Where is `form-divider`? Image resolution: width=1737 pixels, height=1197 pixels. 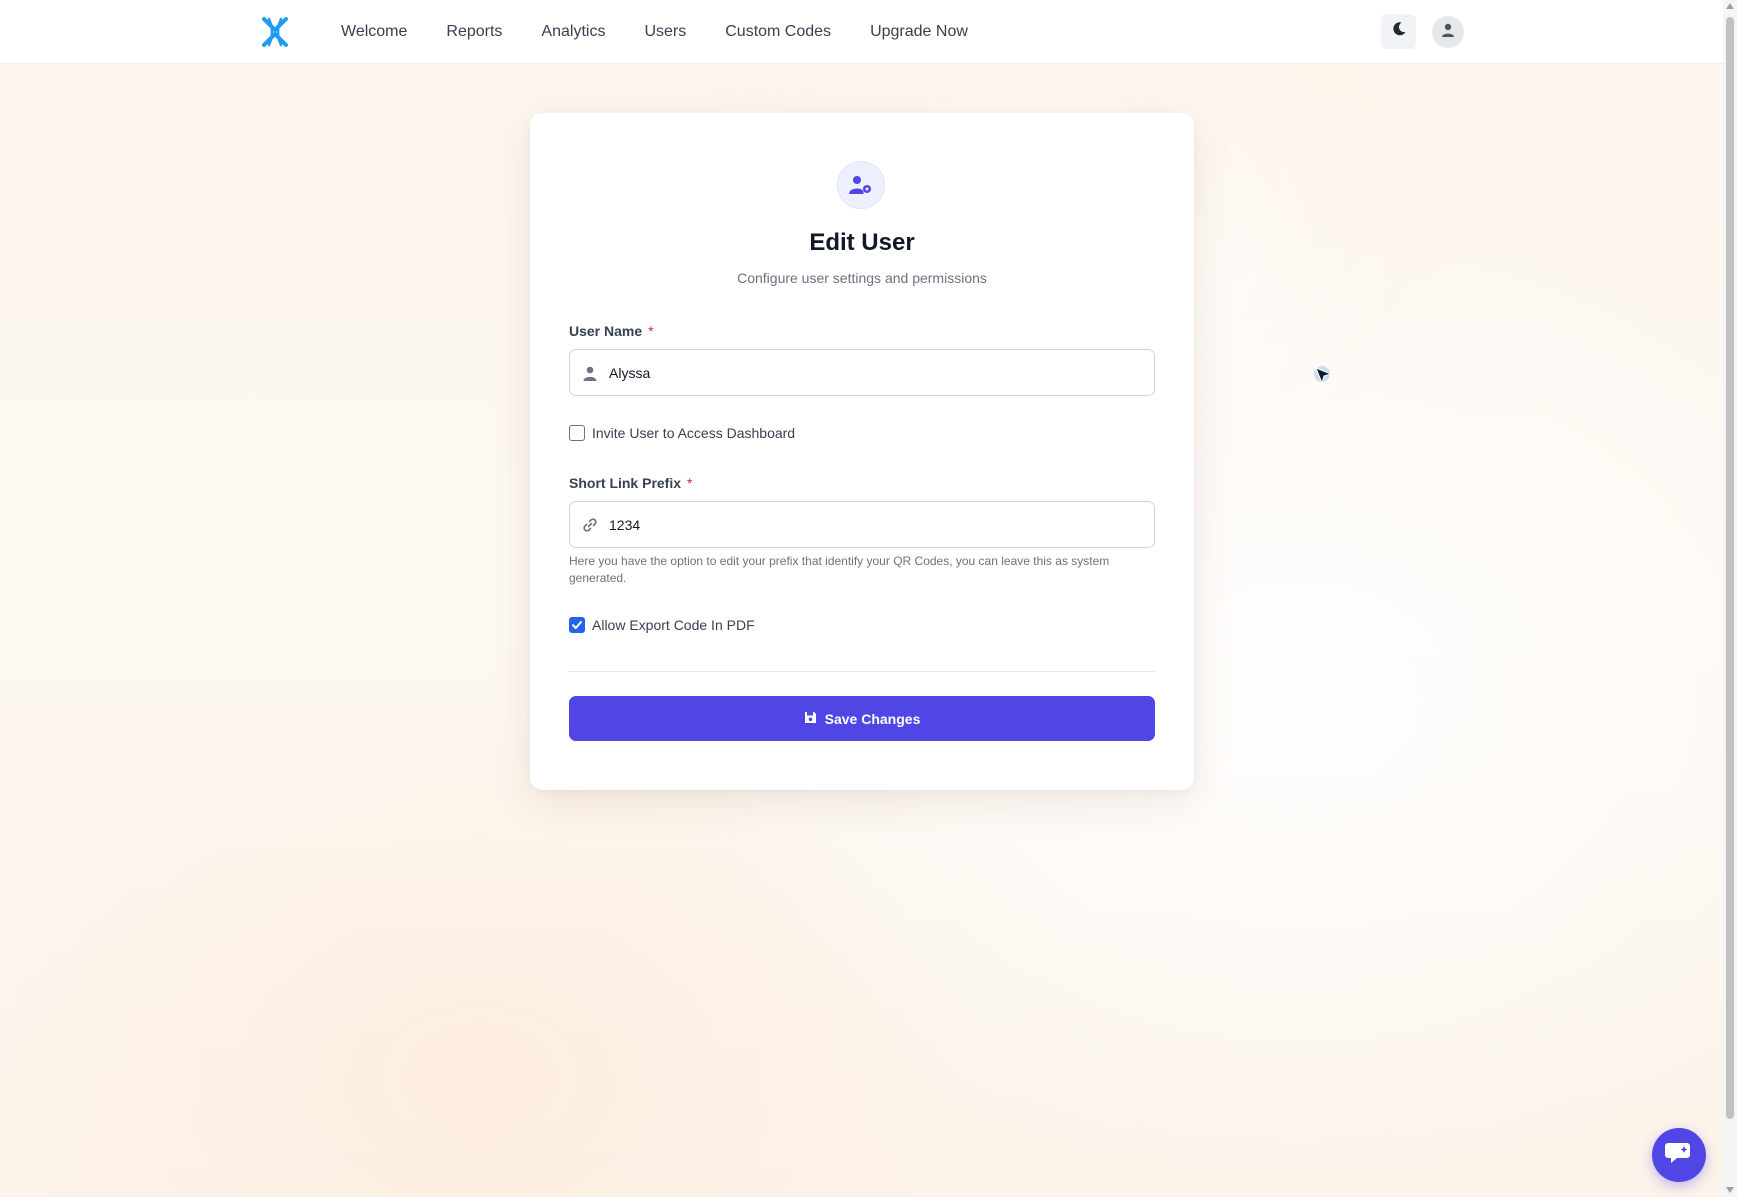
form-divider is located at coordinates (862, 671).